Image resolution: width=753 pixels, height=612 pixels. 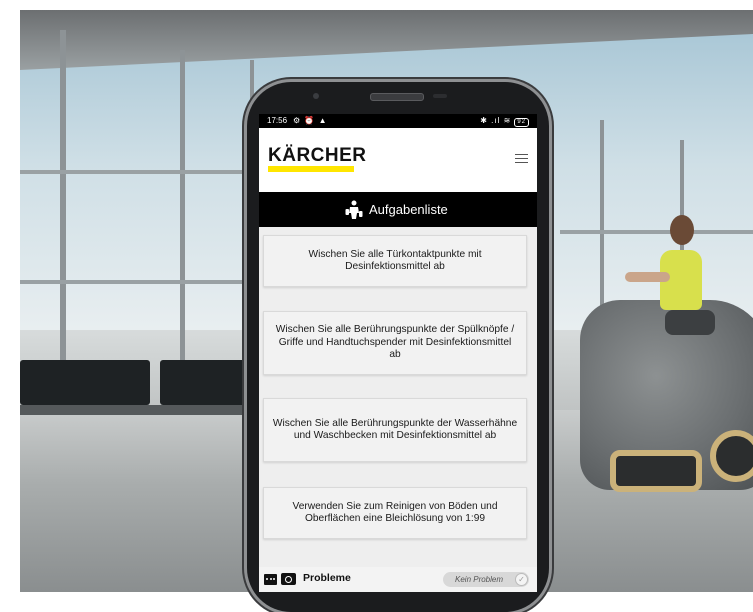 I want to click on cleaning-worker-icon, so click(x=354, y=209).